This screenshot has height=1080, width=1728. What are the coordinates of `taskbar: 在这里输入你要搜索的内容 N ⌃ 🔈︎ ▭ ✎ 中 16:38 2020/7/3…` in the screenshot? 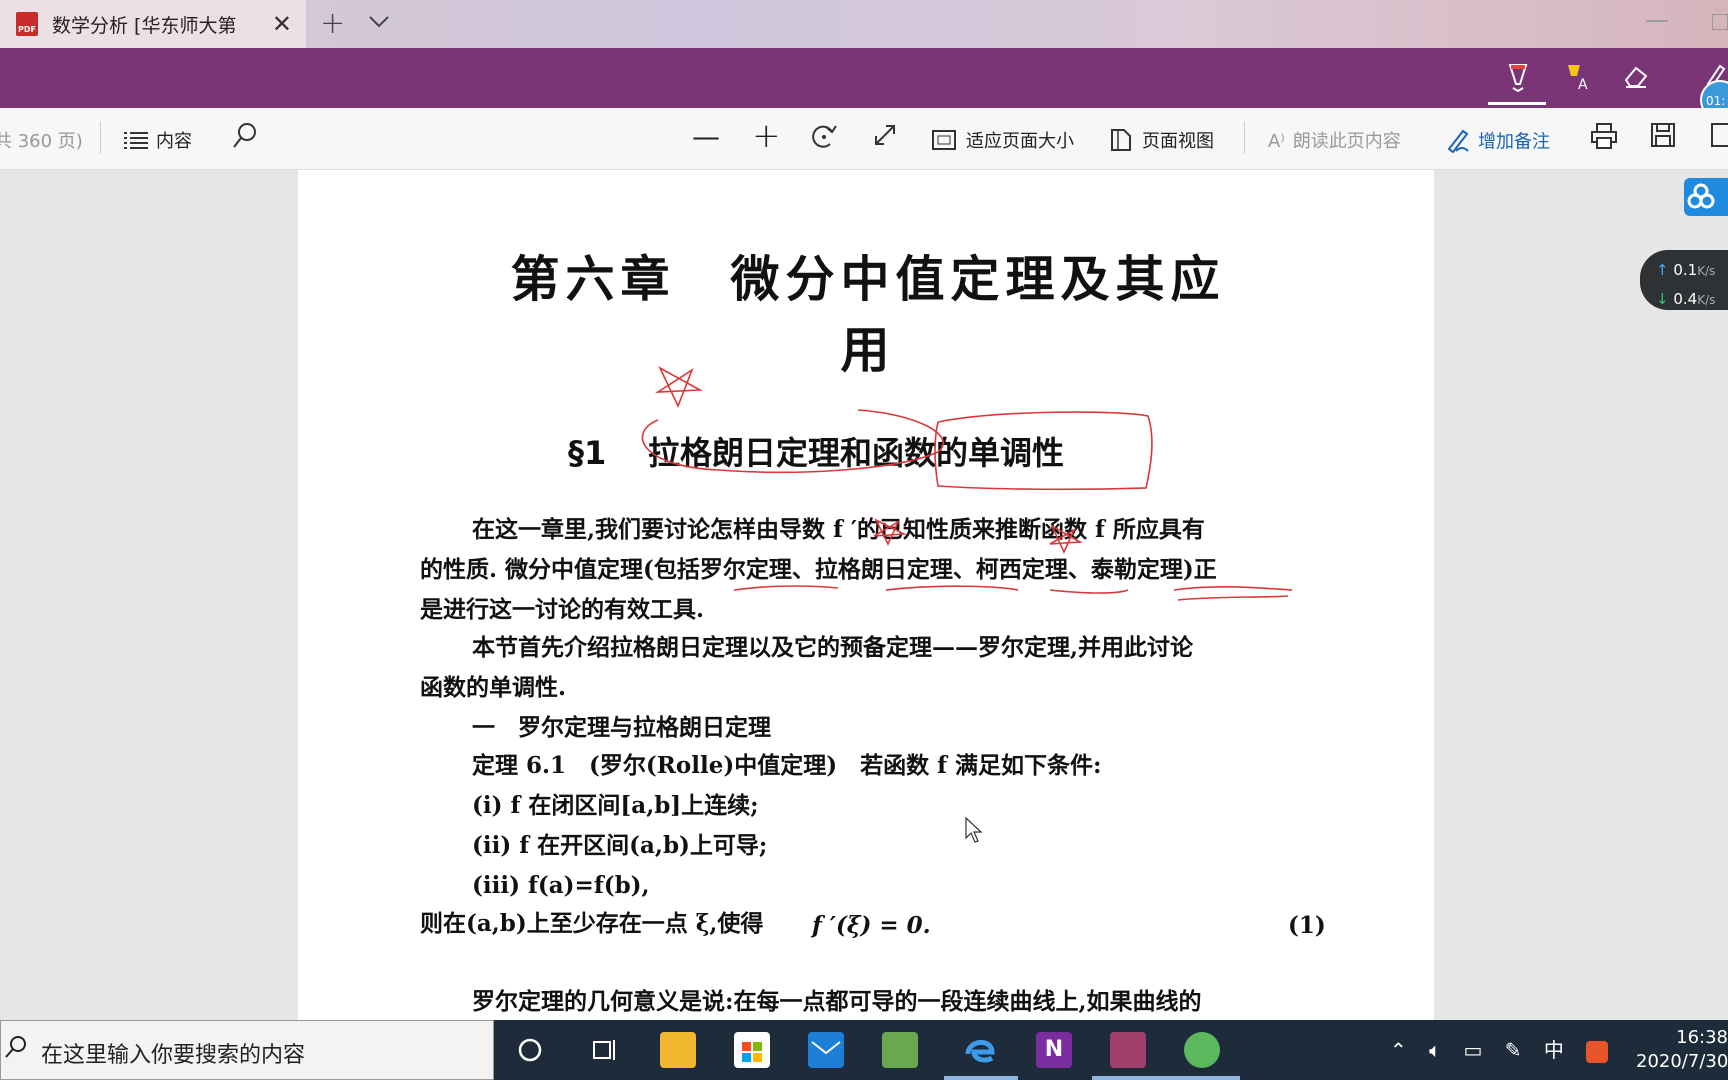 It's located at (864, 1050).